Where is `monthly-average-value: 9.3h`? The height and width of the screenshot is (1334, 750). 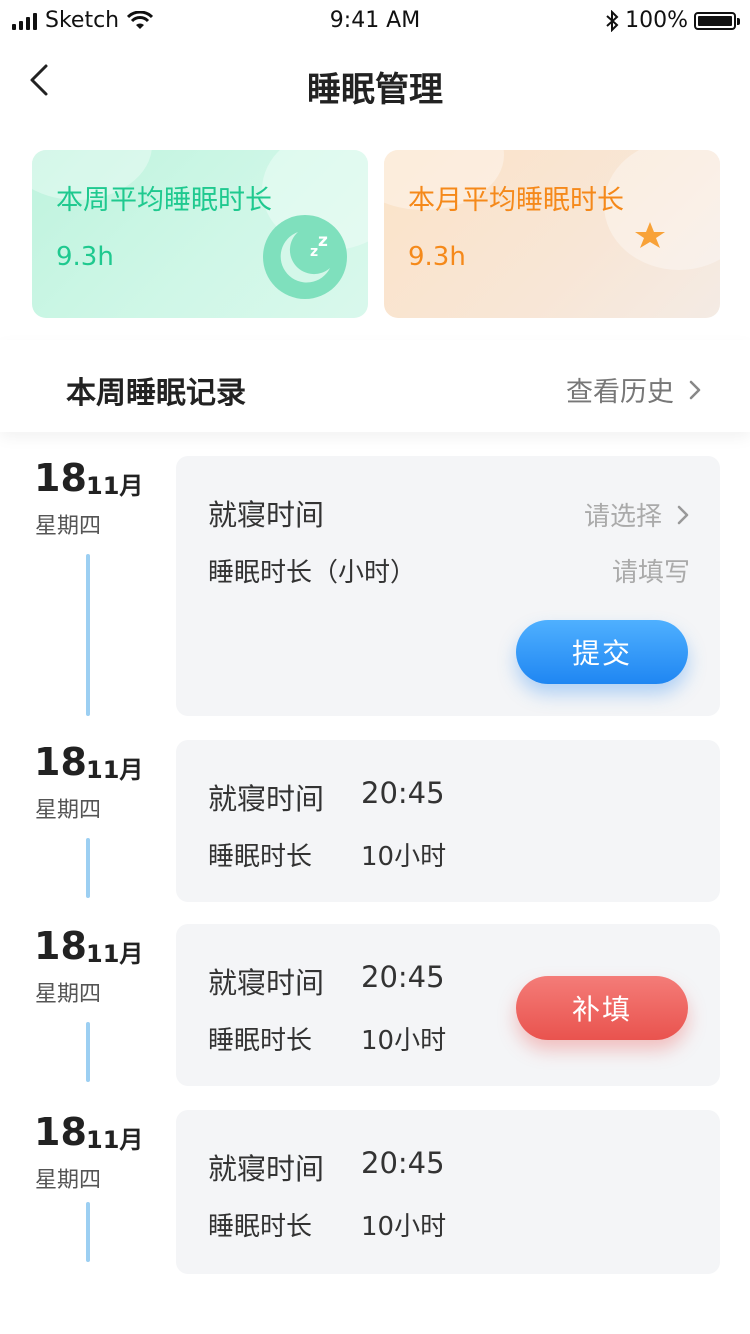
monthly-average-value: 9.3h is located at coordinates (437, 257).